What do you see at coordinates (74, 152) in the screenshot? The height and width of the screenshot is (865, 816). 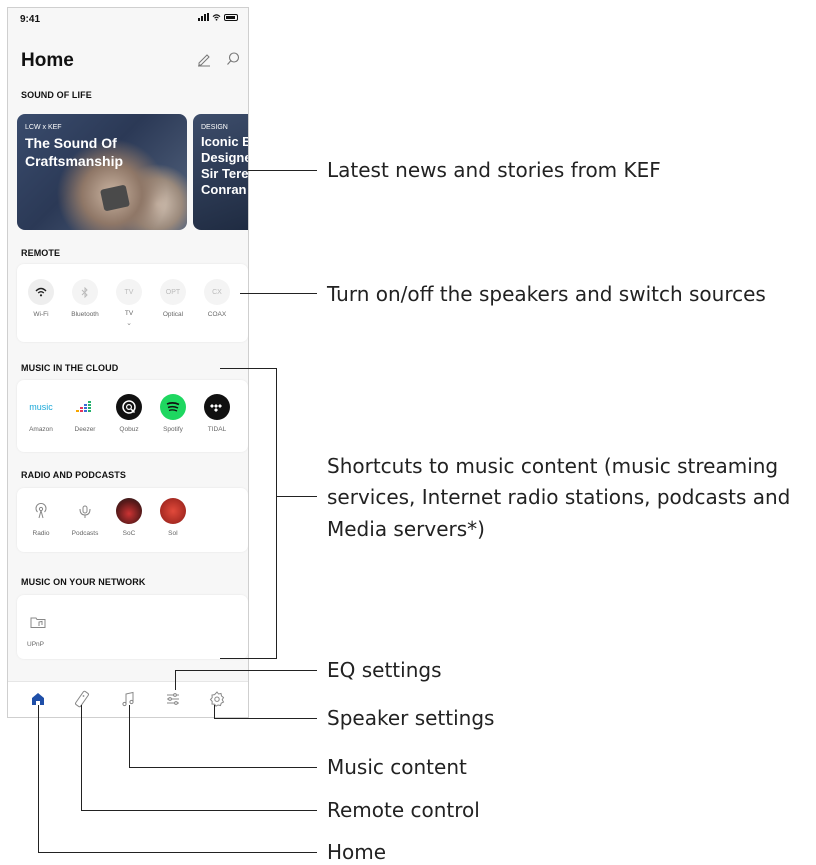 I see `story-headline: The Sound Of Craftsmanship` at bounding box center [74, 152].